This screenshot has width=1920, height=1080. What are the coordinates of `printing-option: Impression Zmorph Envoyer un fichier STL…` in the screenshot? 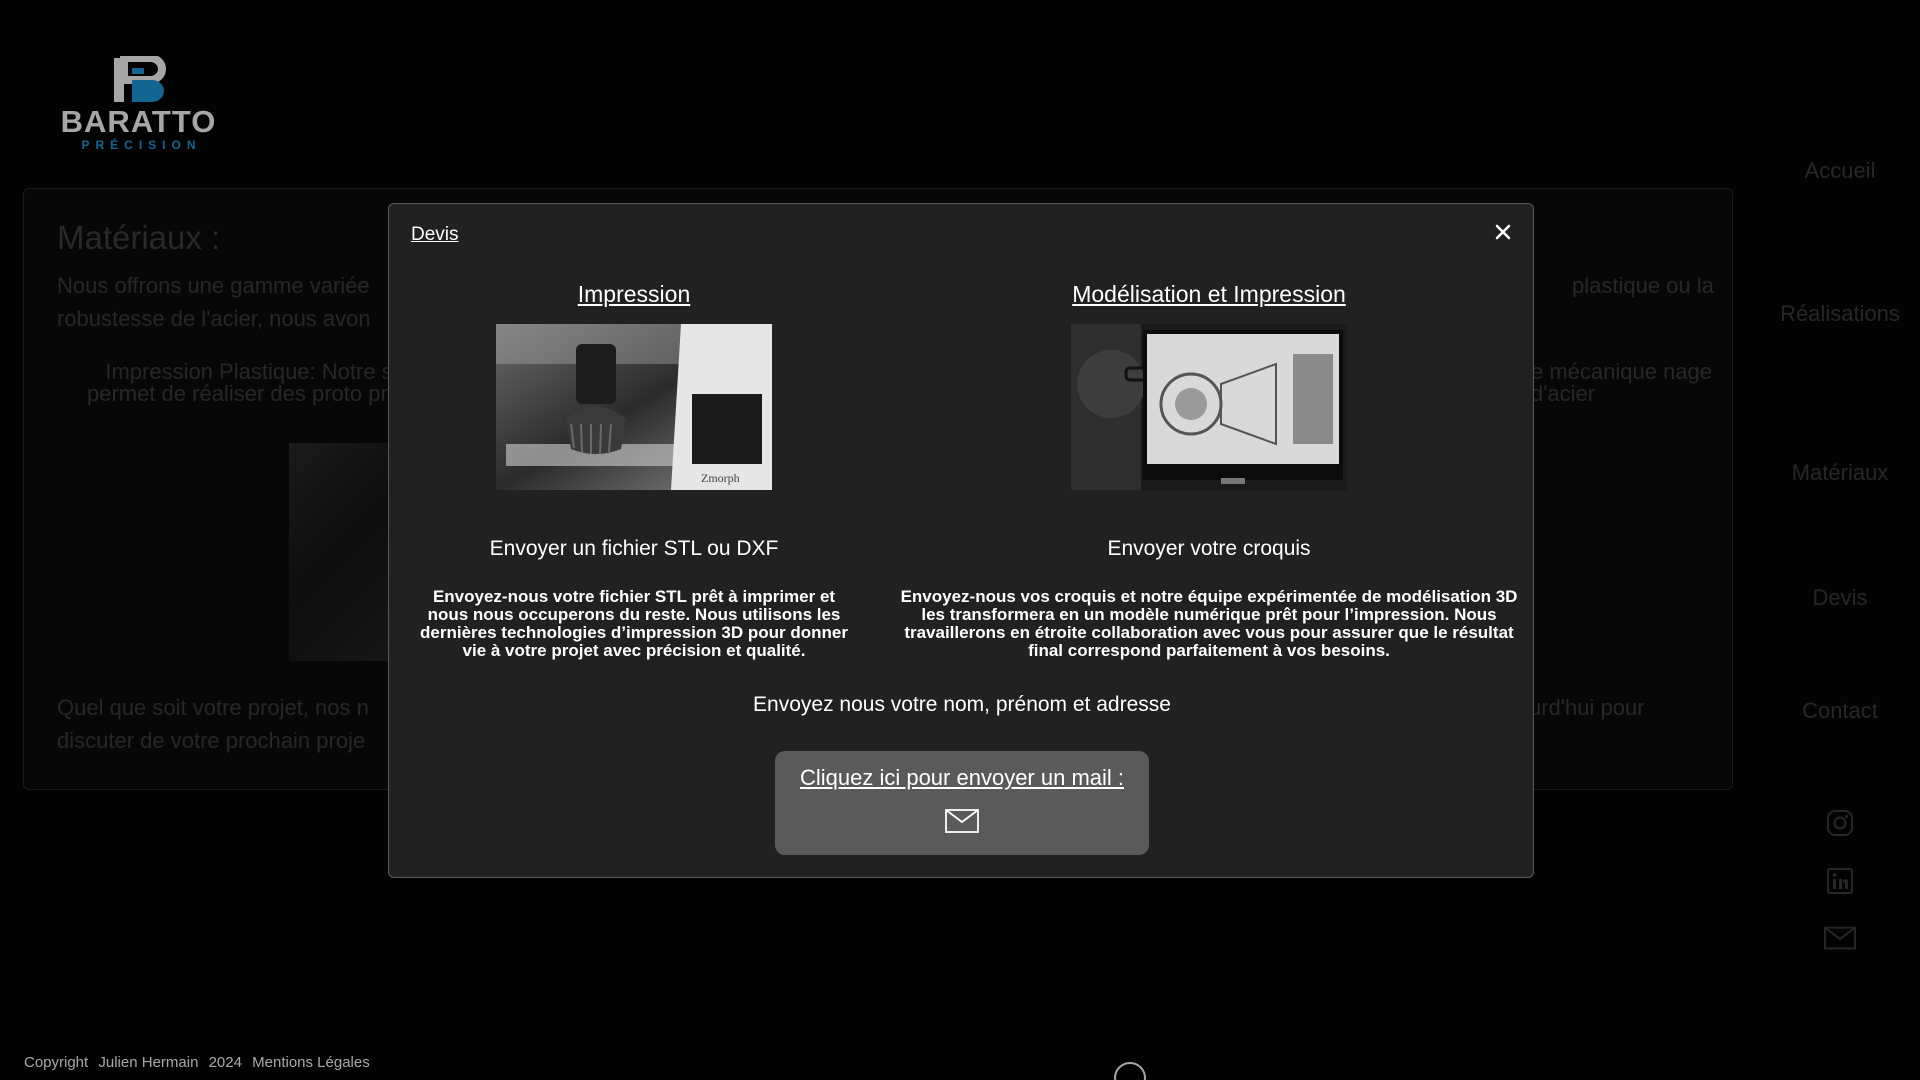 It's located at (634, 470).